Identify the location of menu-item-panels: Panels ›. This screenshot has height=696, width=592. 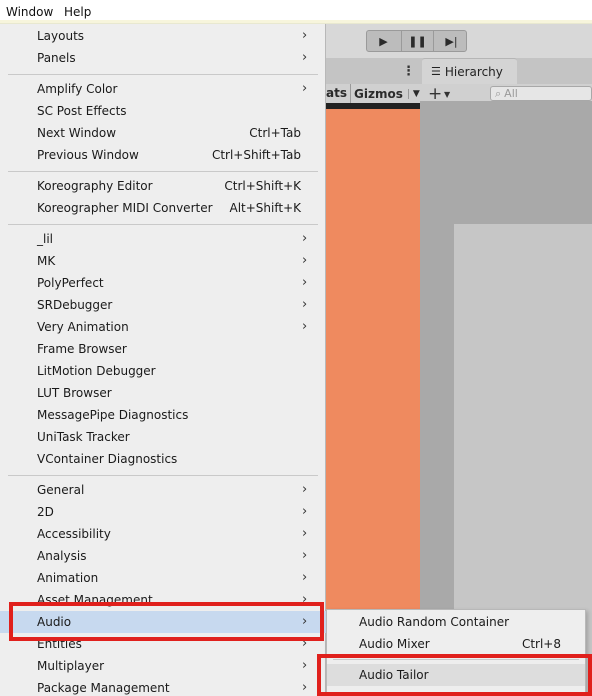
(163, 58).